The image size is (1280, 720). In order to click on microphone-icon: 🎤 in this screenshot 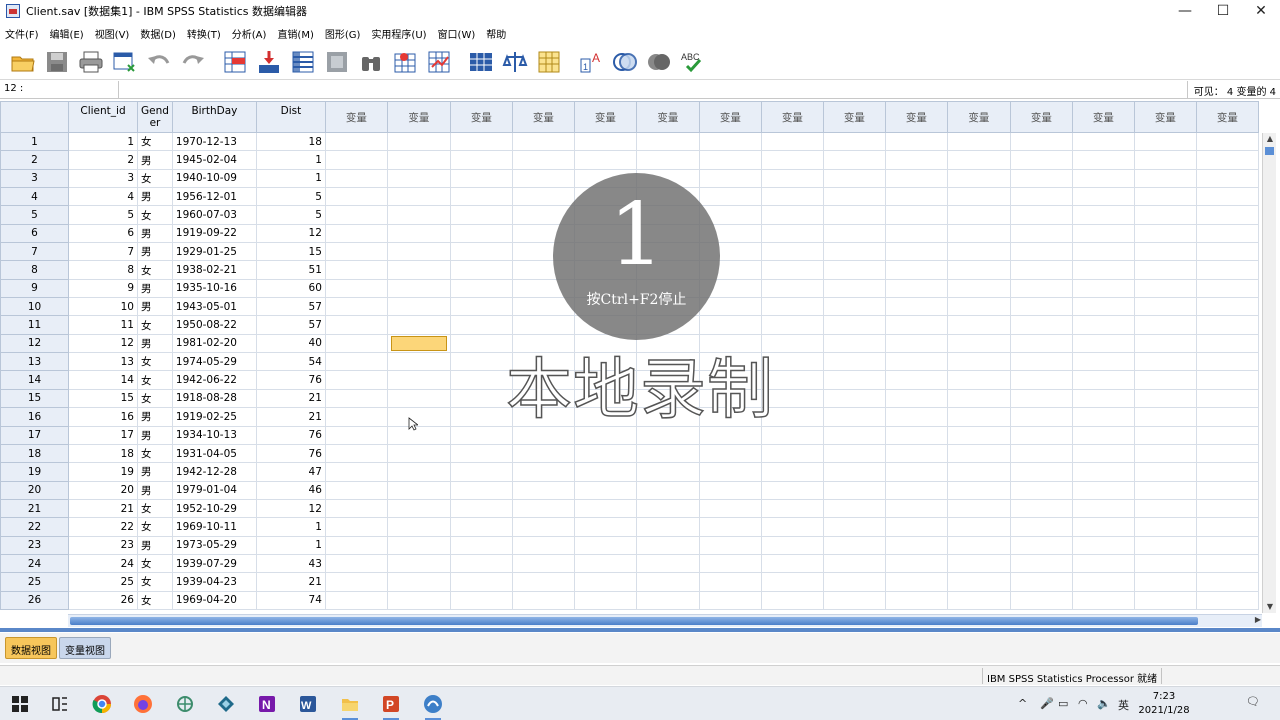, I will do `click(1047, 703)`.